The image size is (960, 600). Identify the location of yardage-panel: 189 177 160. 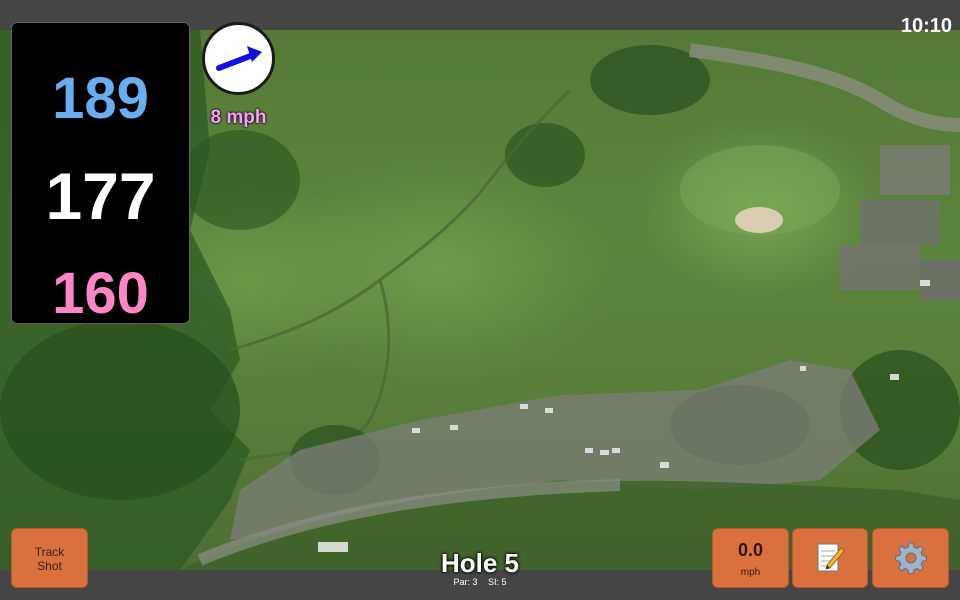
(100, 174).